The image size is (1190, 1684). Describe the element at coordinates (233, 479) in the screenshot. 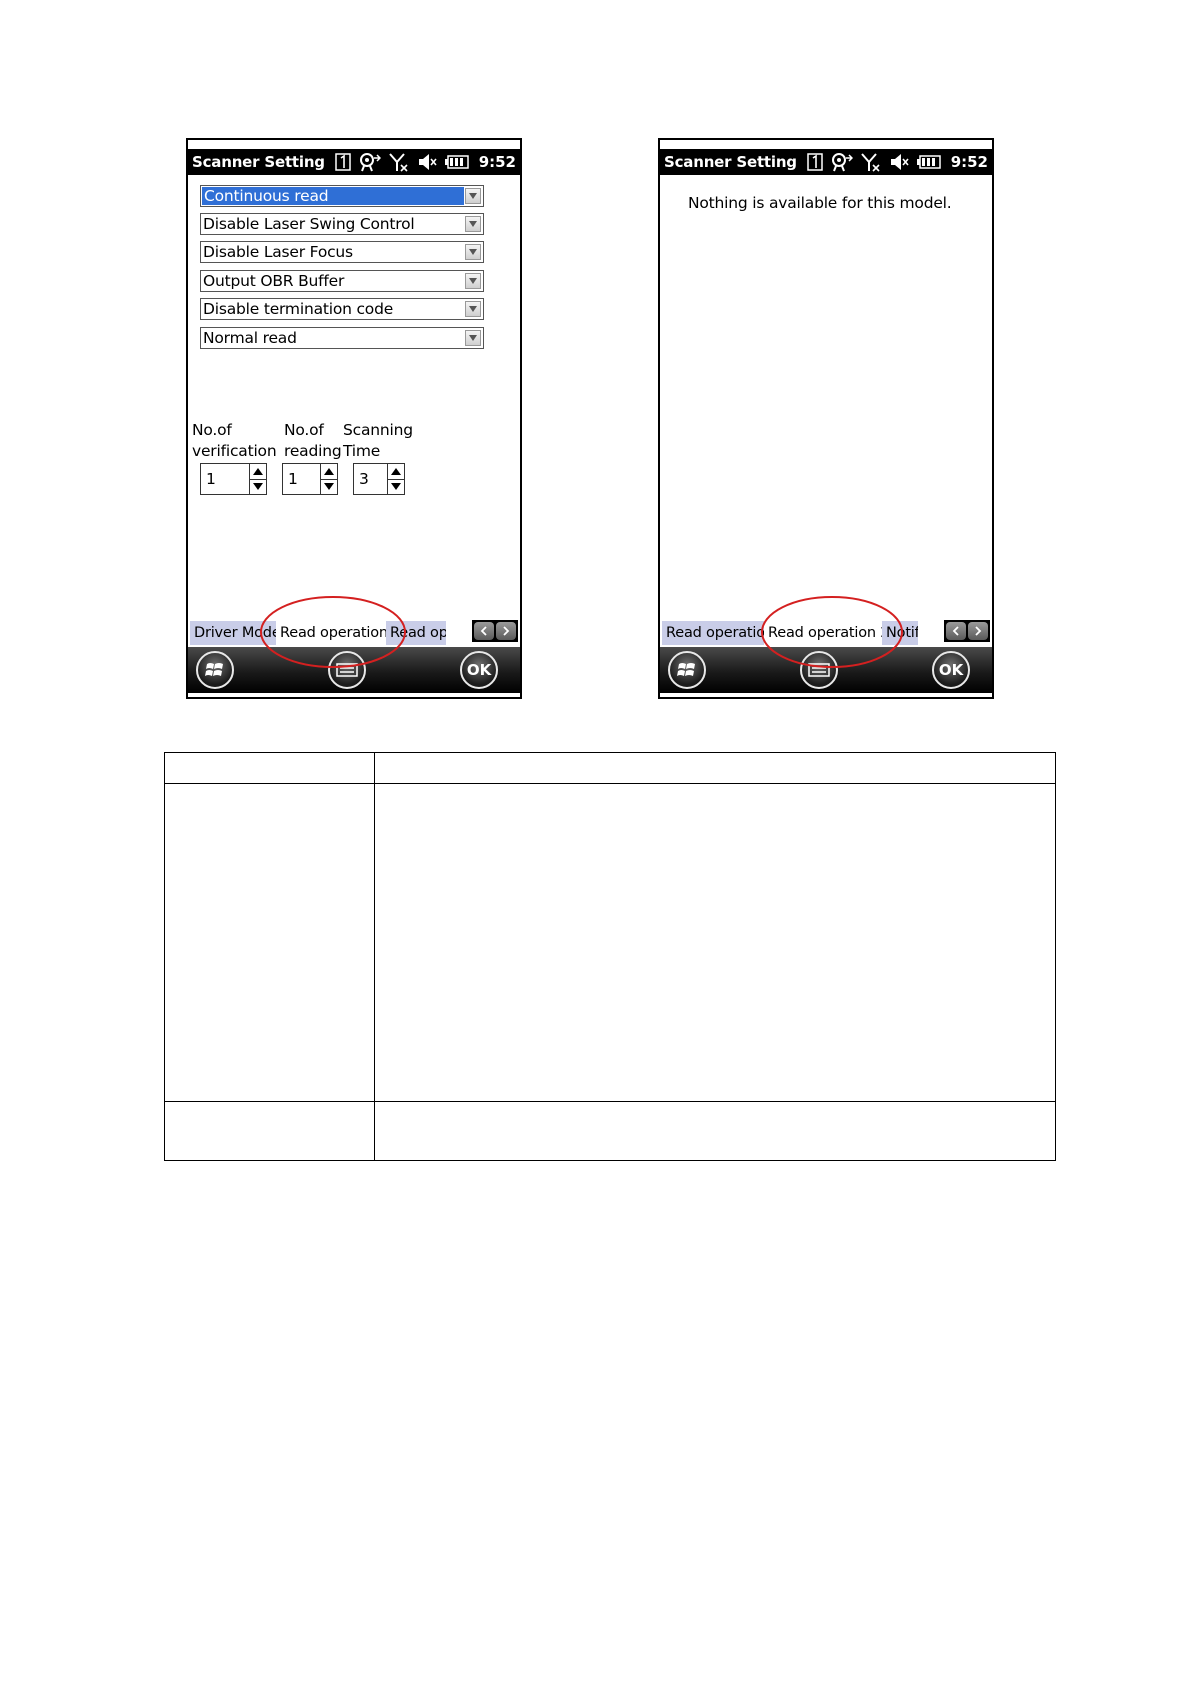

I see `verification-stepper: 1` at that location.